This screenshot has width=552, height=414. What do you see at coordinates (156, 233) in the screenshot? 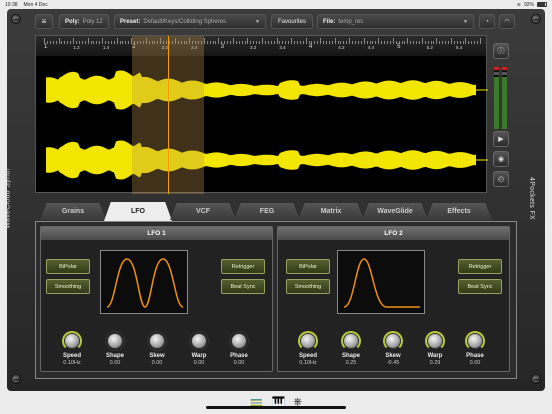
I see `lfo1-title: LFO 1` at bounding box center [156, 233].